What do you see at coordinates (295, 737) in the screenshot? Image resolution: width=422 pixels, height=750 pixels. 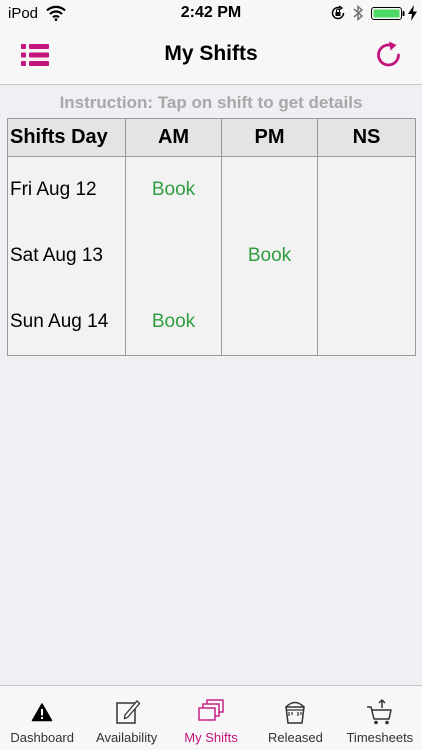 I see `tab-label: Released` at bounding box center [295, 737].